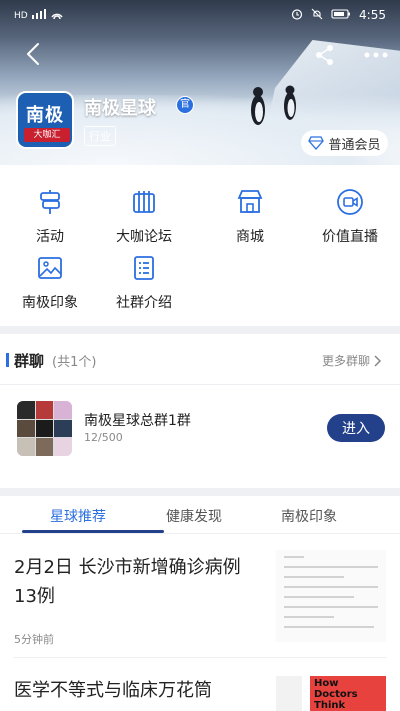  What do you see at coordinates (354, 145) in the screenshot?
I see `member-label: 普通会员` at bounding box center [354, 145].